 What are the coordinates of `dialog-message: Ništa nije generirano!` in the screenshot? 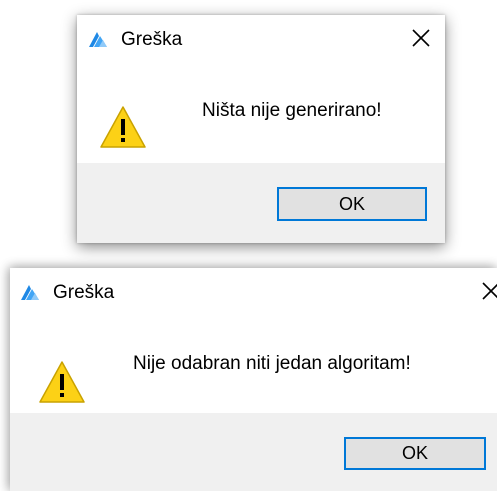 It's located at (292, 110).